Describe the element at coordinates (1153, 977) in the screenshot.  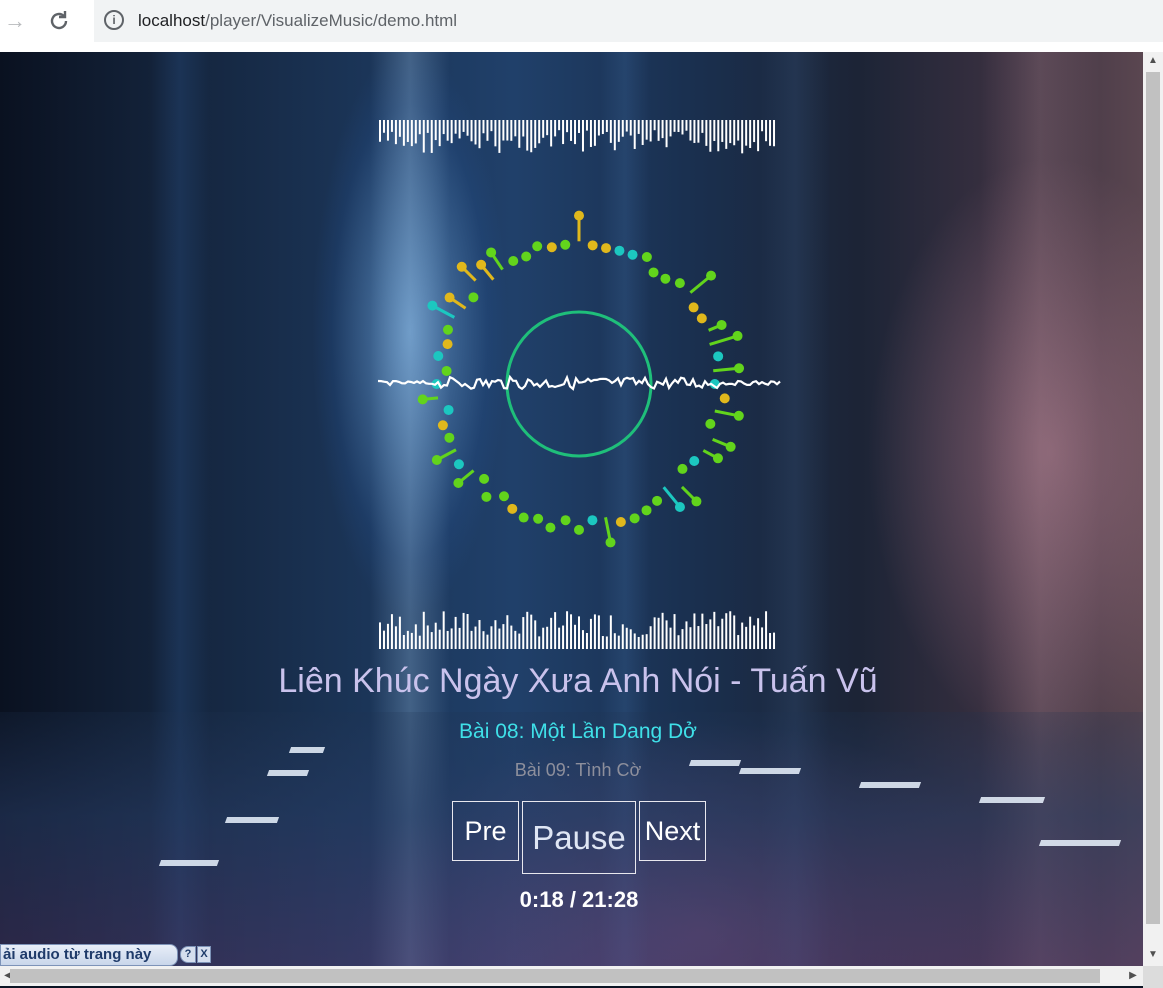
I see `scrollbar-corner` at that location.